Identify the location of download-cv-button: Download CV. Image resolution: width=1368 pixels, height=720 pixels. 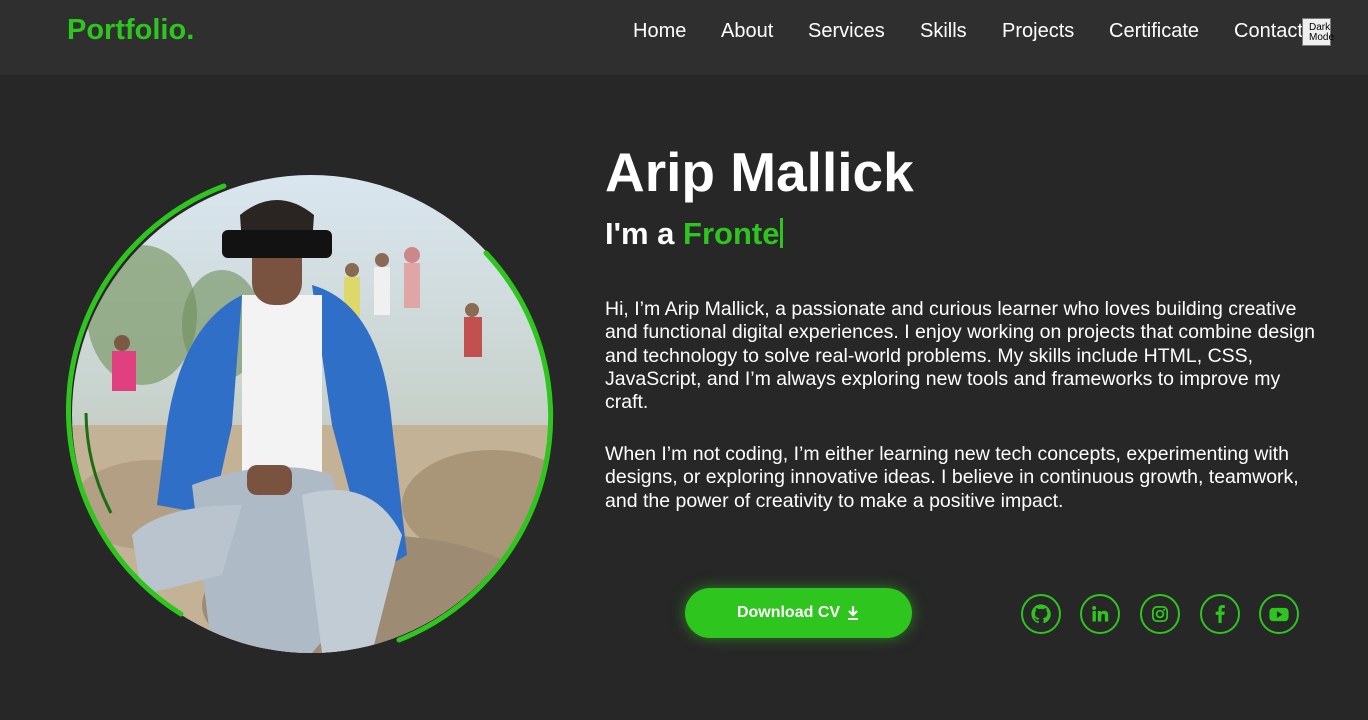
(798, 613).